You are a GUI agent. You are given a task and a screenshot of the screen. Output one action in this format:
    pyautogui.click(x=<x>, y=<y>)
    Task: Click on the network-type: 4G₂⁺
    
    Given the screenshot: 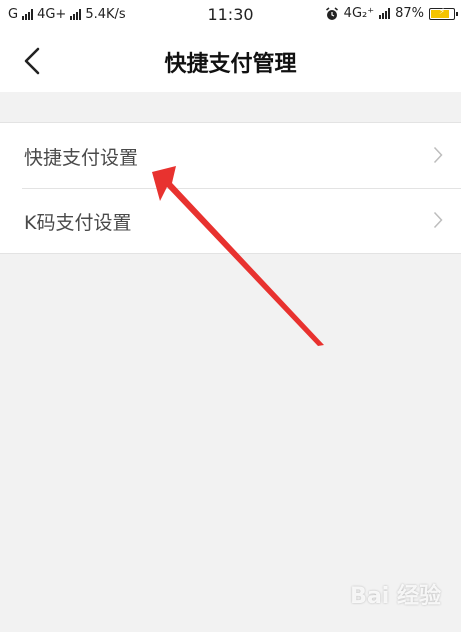 What is the action you would take?
    pyautogui.click(x=359, y=13)
    